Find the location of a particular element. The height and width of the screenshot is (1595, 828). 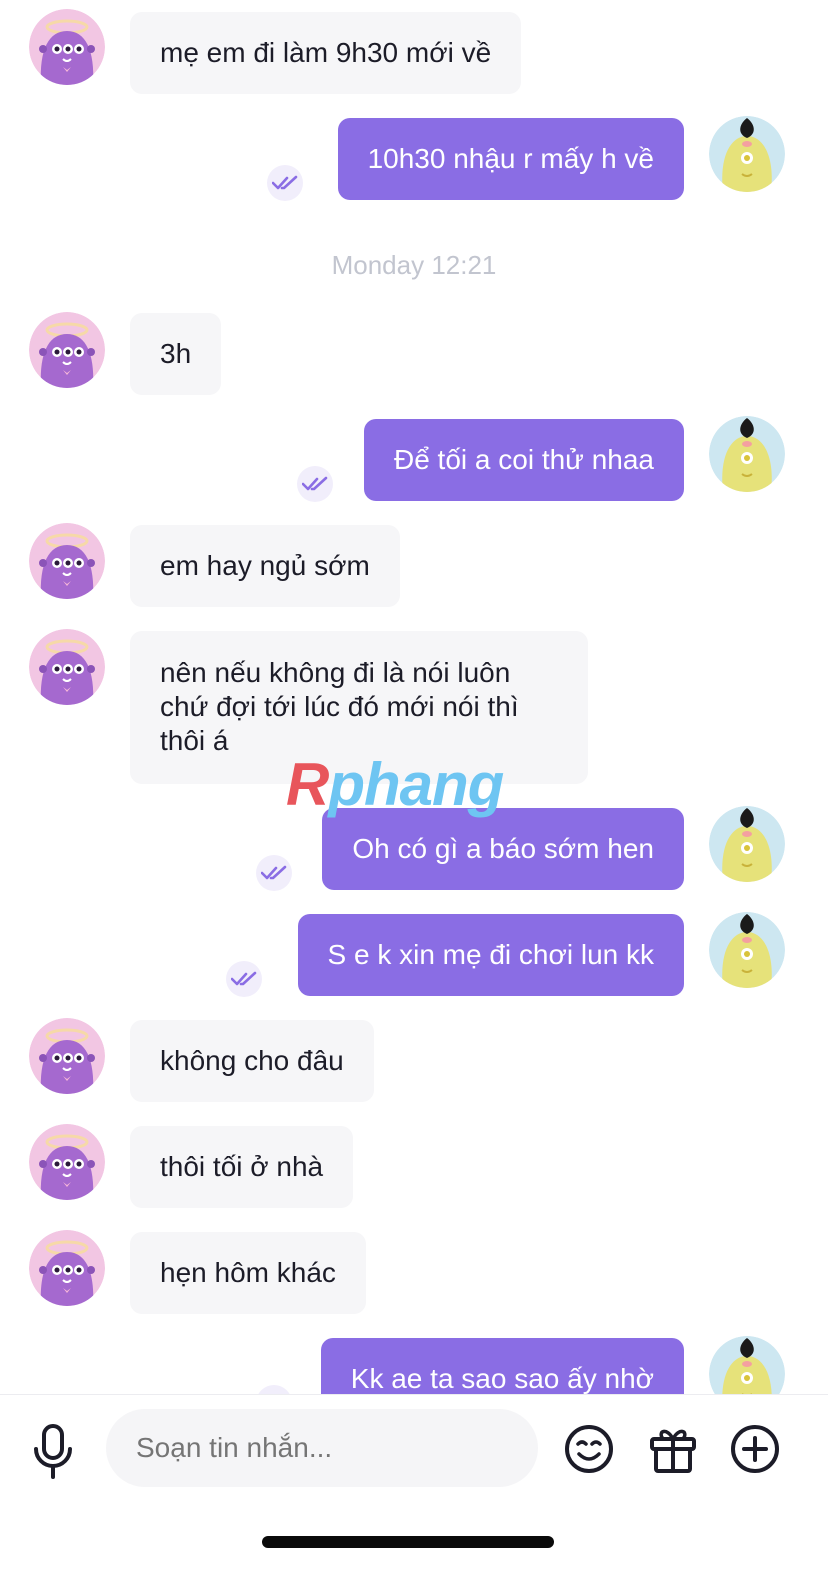

incoming-message: hẹn hôm khác is located at coordinates (248, 1273).